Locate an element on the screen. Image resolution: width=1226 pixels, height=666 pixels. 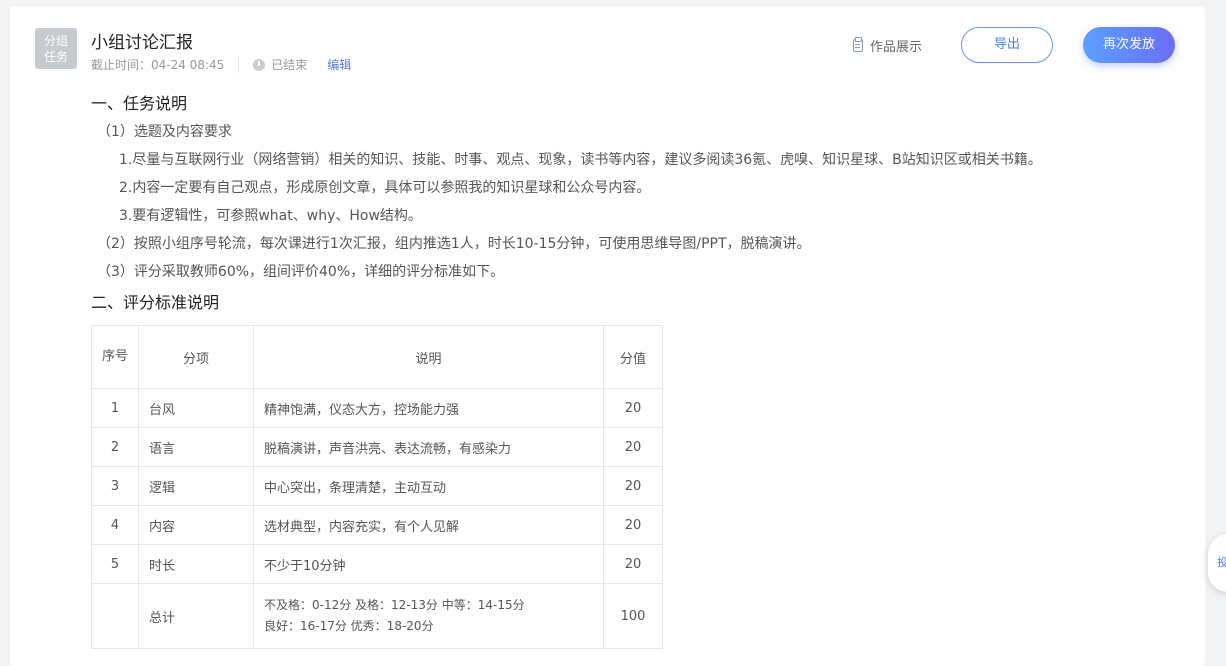
table-row: 2 语言 脱稿演讲，声音洪亮、表达流畅，有感染力 20 is located at coordinates (377, 447).